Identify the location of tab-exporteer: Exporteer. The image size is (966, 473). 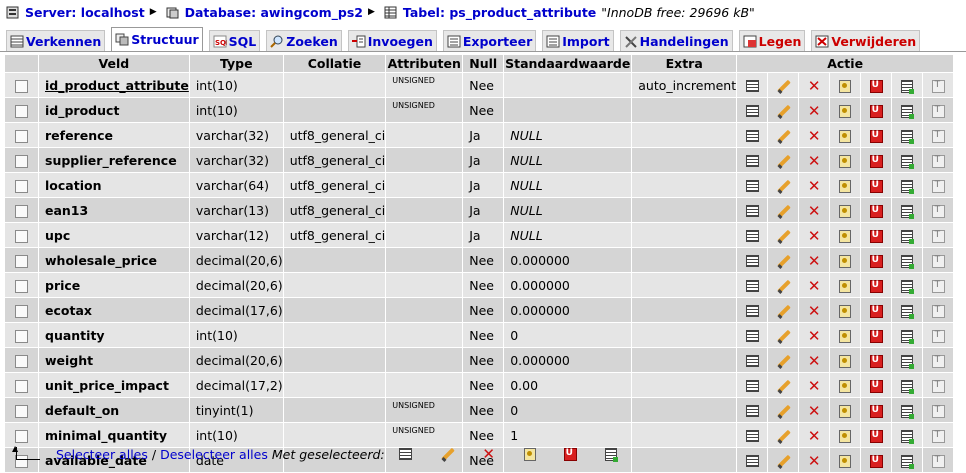
(489, 40).